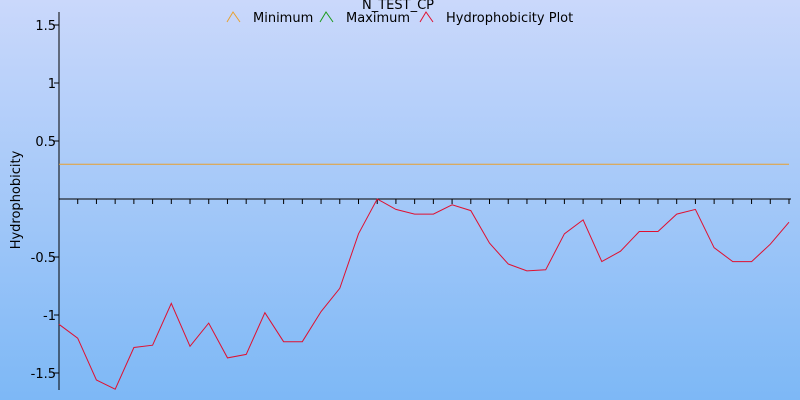  I want to click on y-tick-label: 1, so click(52, 84).